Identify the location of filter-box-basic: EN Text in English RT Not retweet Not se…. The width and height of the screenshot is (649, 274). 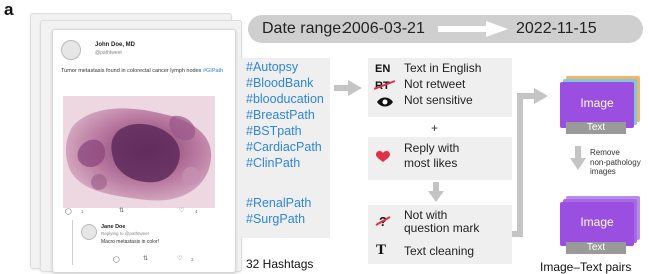
(440, 87).